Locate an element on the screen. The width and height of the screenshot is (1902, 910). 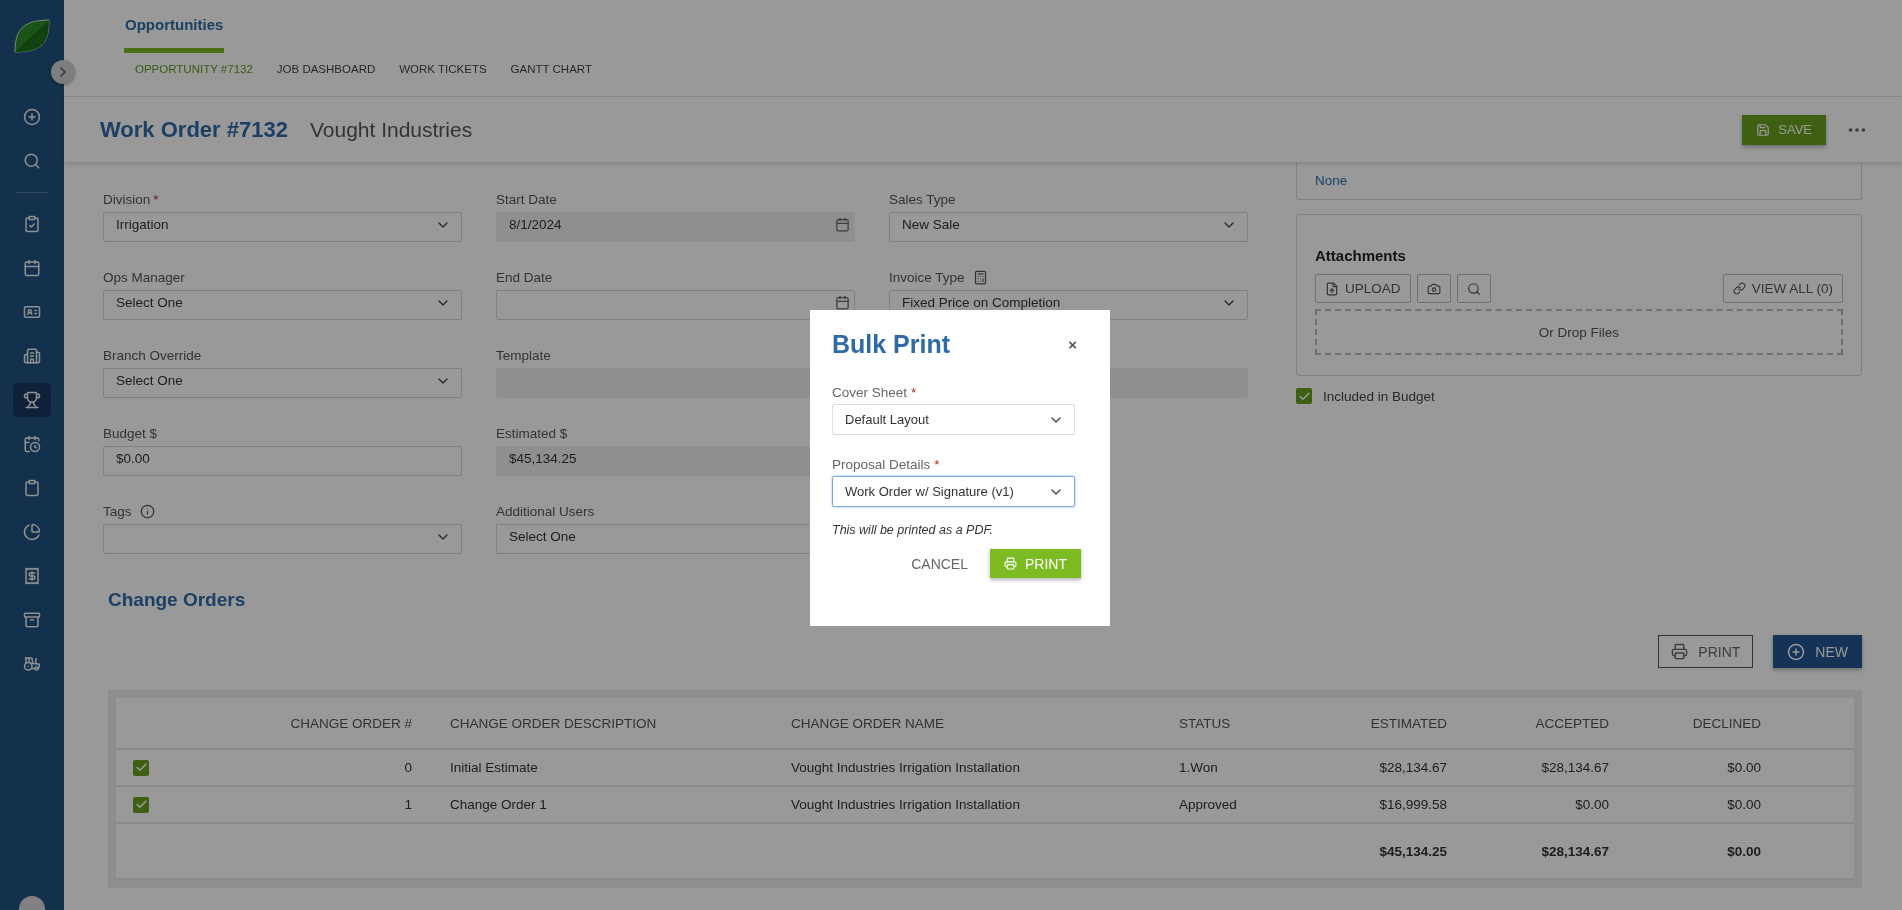
field-label: Template is located at coordinates (523, 355).